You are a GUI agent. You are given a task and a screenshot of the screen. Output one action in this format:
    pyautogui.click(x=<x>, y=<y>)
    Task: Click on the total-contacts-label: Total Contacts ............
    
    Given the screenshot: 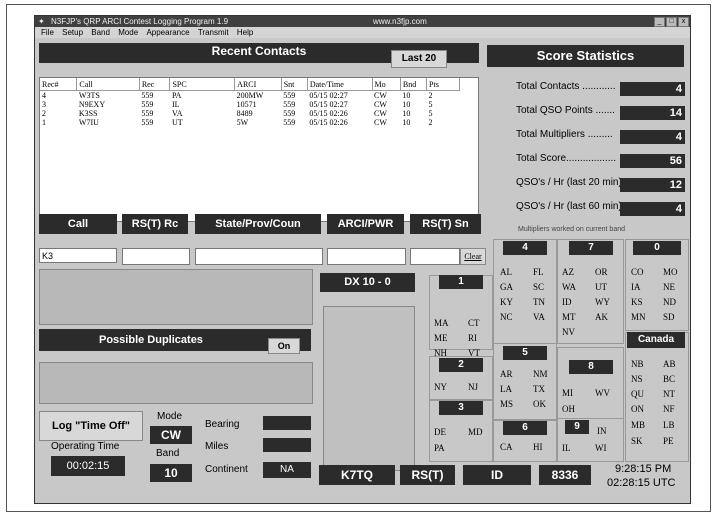 What is the action you would take?
    pyautogui.click(x=566, y=86)
    